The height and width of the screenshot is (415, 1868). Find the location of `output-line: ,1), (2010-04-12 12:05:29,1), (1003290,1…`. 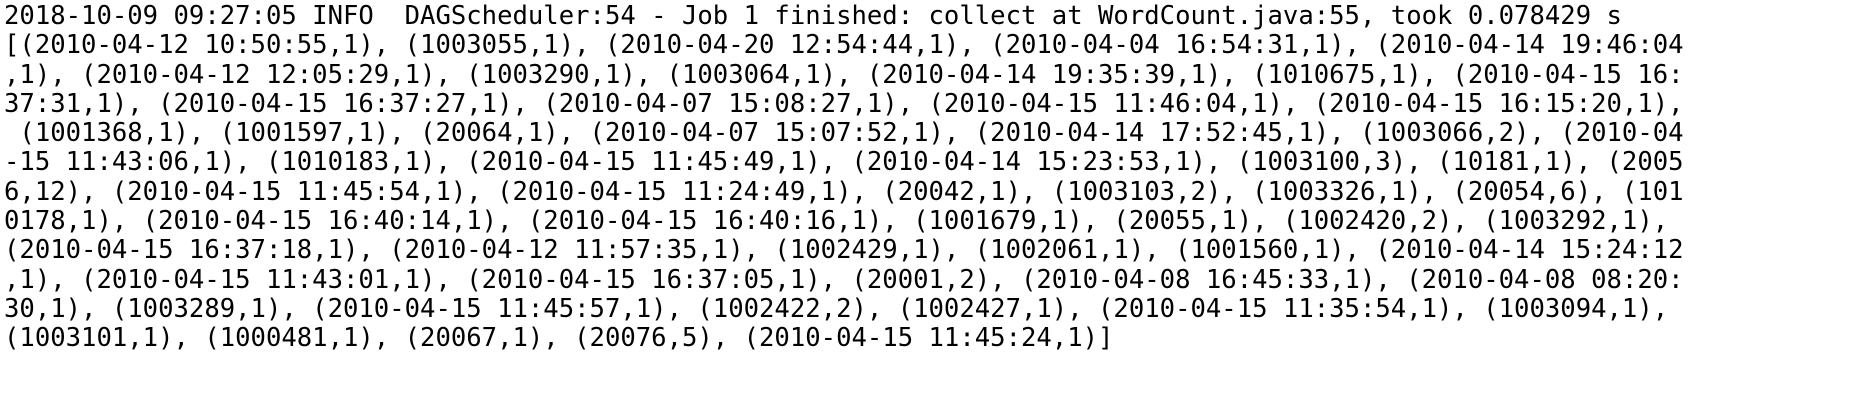

output-line: ,1), (2010-04-12 12:05:29,1), (1003290,1… is located at coordinates (844, 74).